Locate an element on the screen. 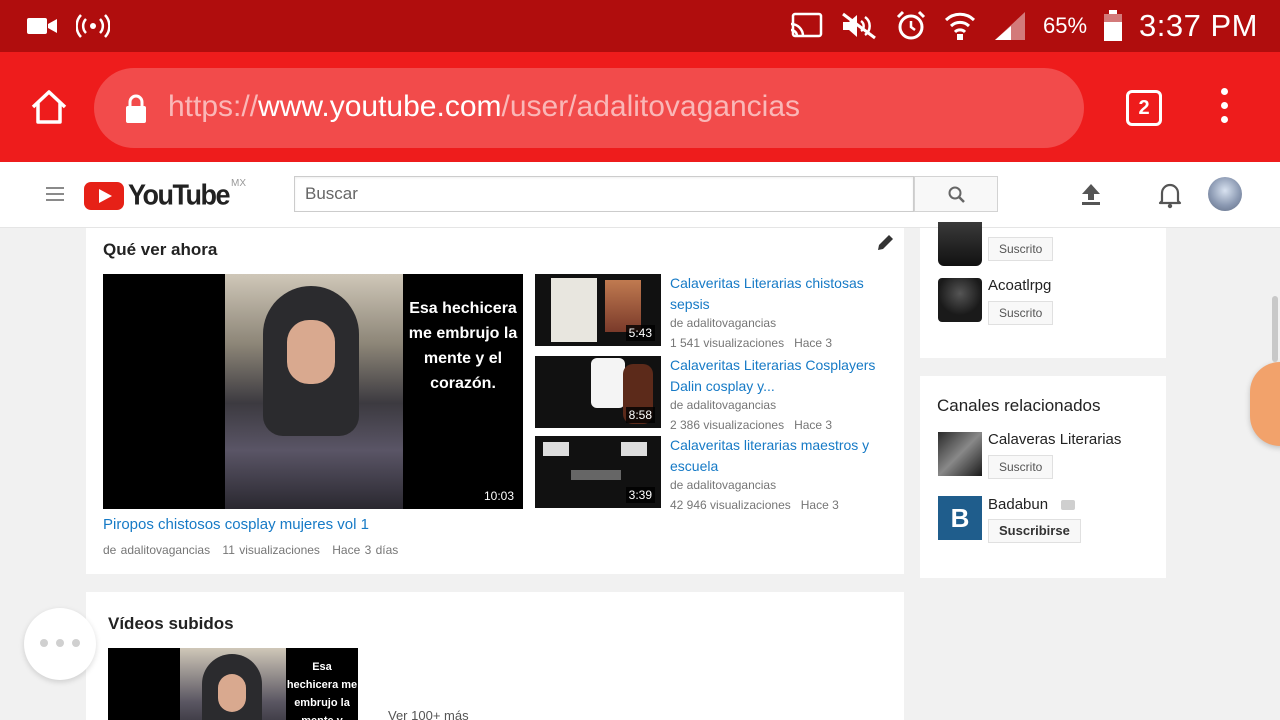 Image resolution: width=1280 pixels, height=720 pixels. subscriptions-list: Suscrito Acoatlrpg Suscrito is located at coordinates (1043, 290).